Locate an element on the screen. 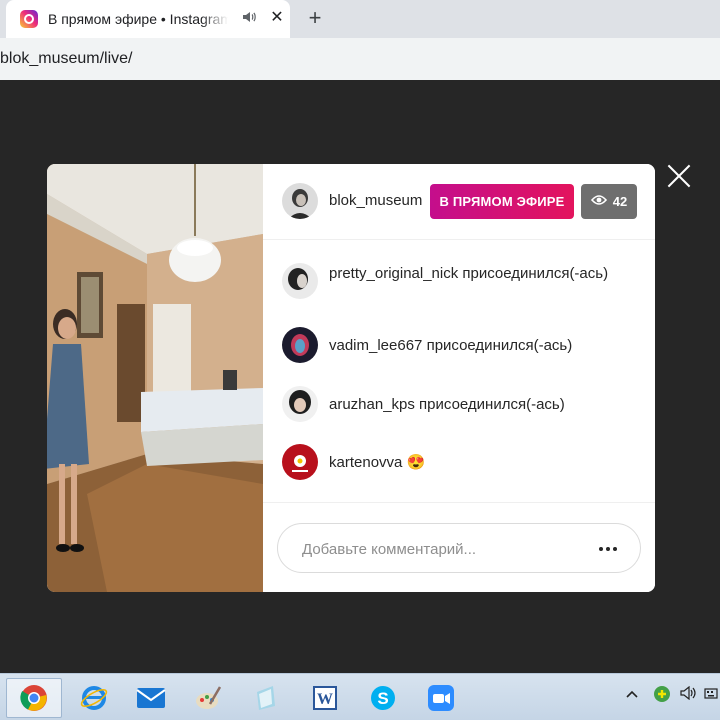 This screenshot has width=720, height=720. comment-footer is located at coordinates (459, 547).